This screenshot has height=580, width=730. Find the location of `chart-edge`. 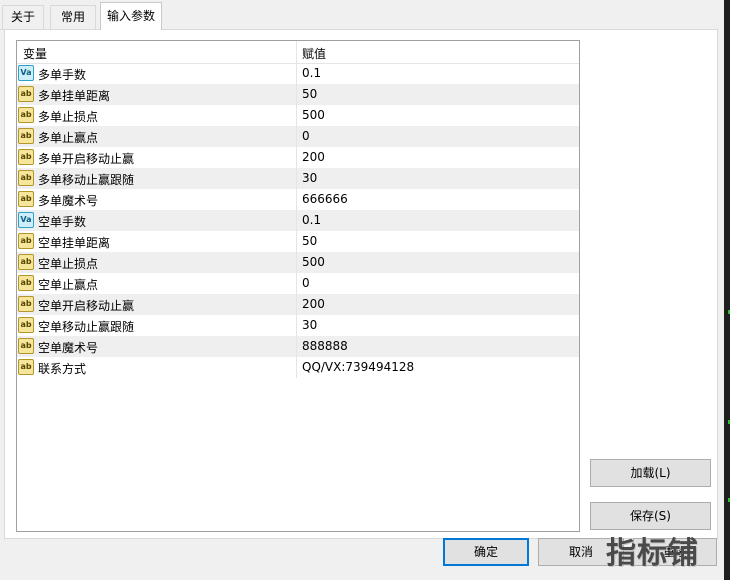

chart-edge is located at coordinates (727, 290).